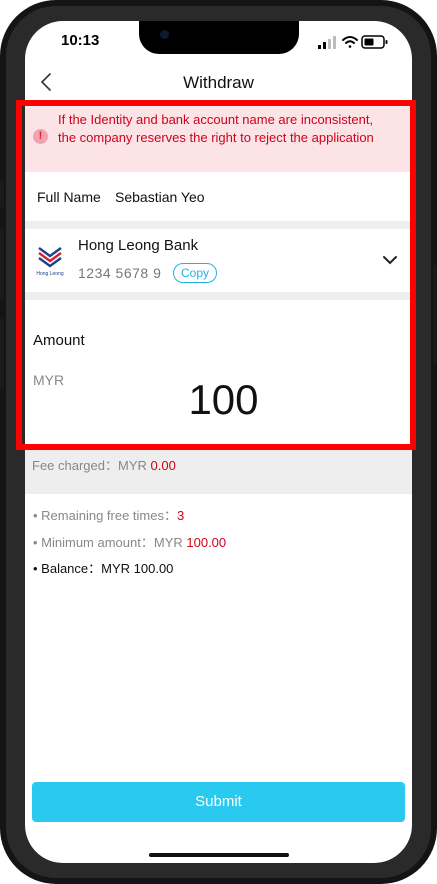 The image size is (437, 884). I want to click on balance: • Balance：MYR 100.00, so click(103, 568).